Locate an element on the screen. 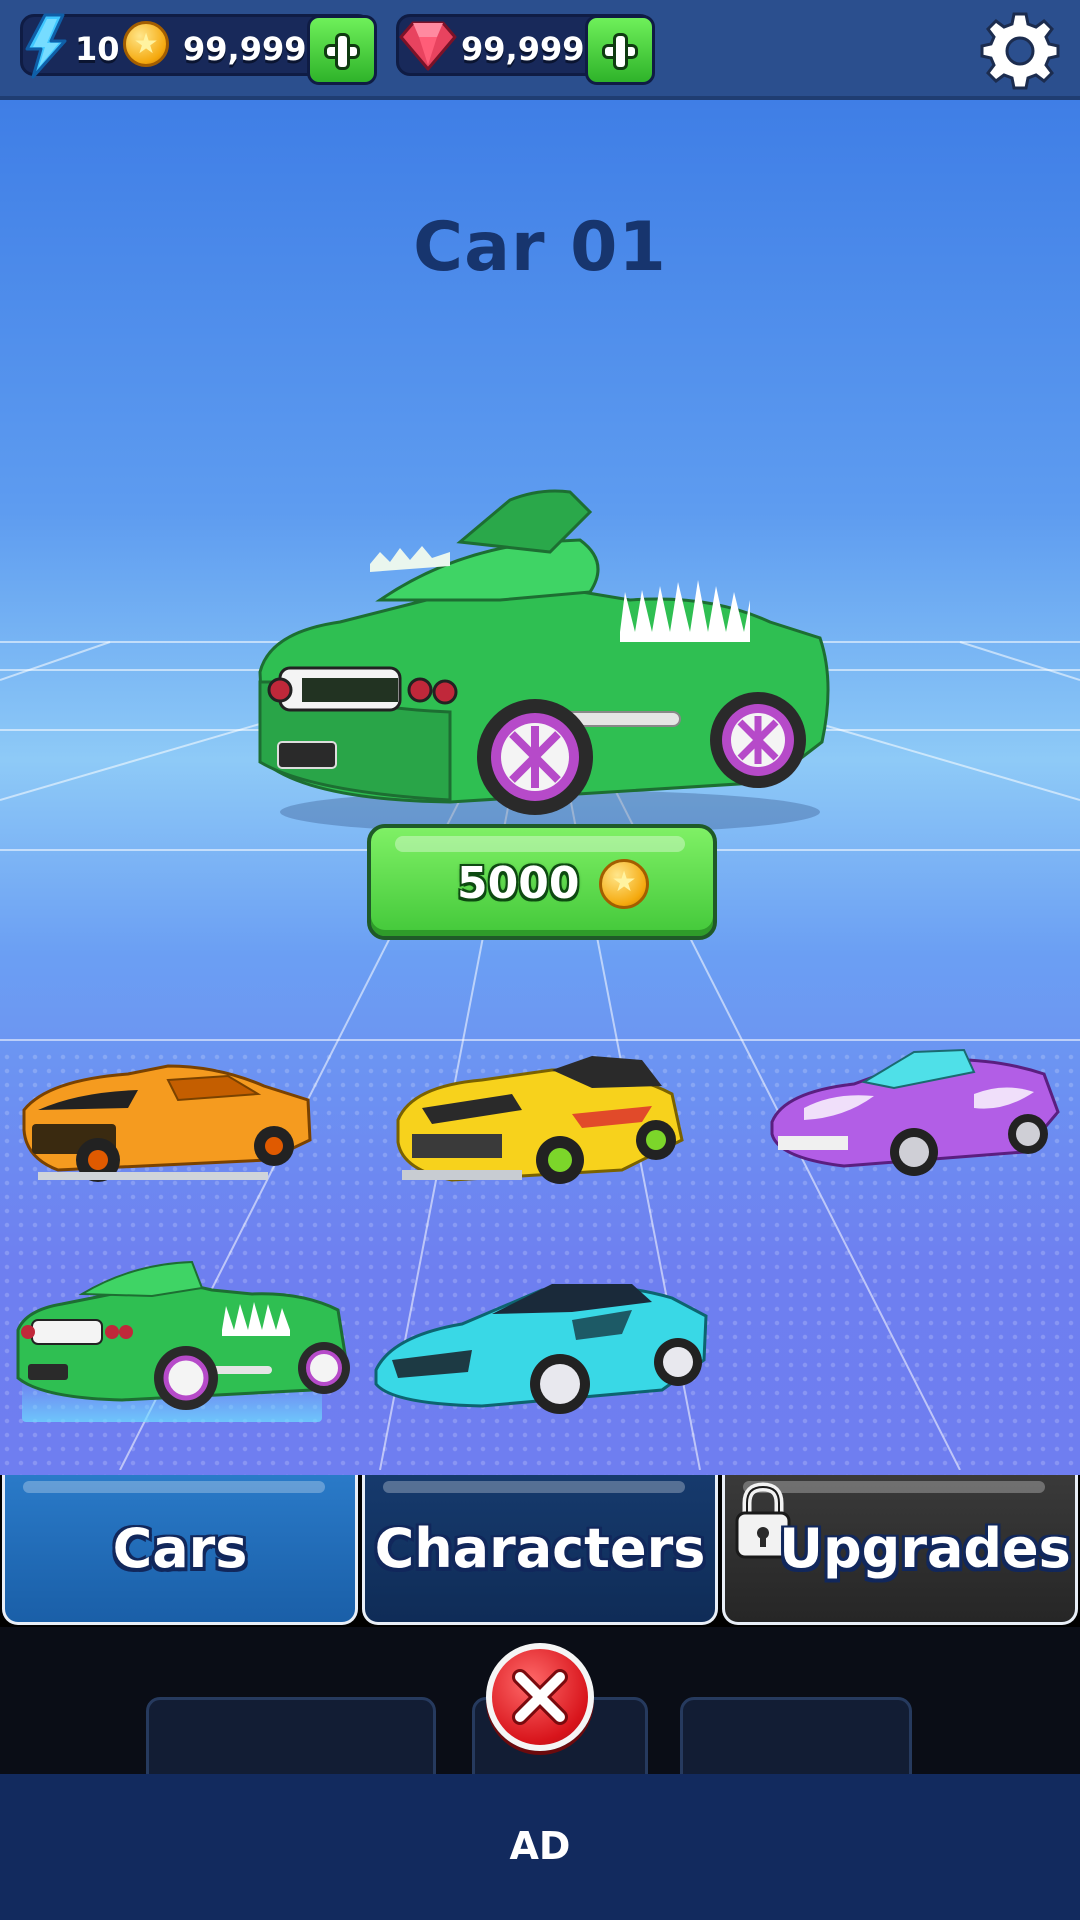  gems-panel: 99,999 is located at coordinates (525, 49).